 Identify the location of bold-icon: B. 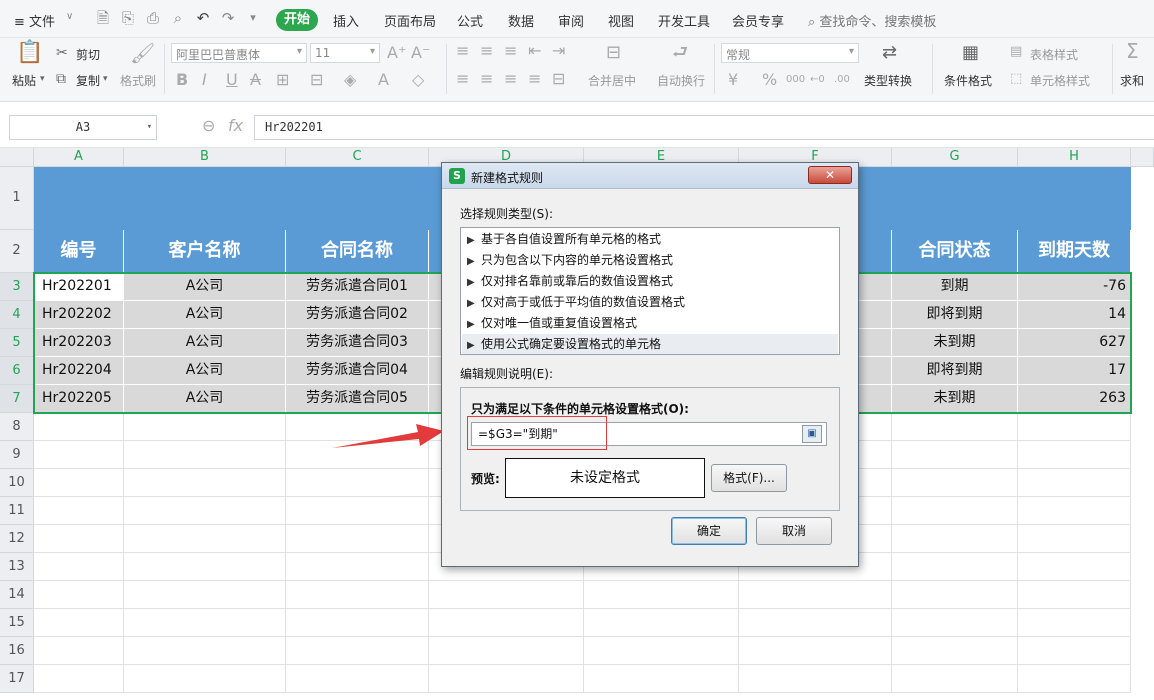
(182, 80).